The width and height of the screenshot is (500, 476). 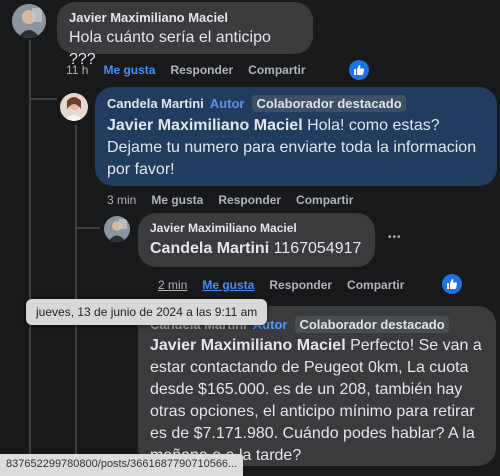 I want to click on comment-time: 3 min, so click(x=121, y=200).